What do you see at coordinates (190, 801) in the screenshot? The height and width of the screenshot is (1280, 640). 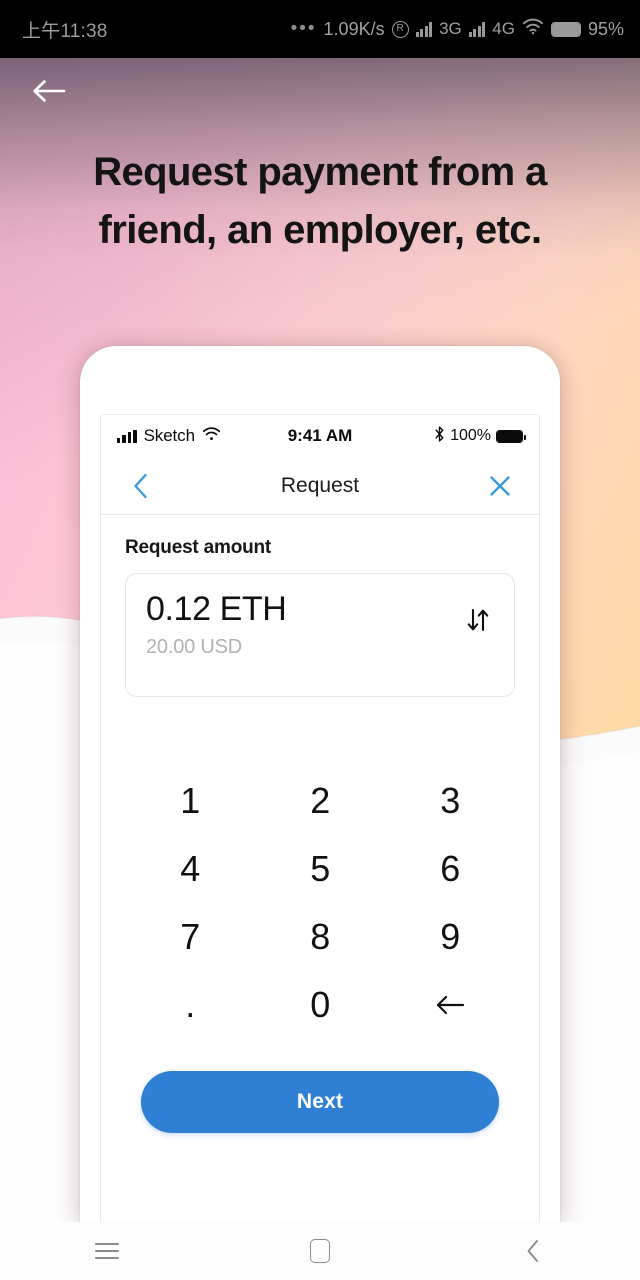 I see `key-1: 1` at bounding box center [190, 801].